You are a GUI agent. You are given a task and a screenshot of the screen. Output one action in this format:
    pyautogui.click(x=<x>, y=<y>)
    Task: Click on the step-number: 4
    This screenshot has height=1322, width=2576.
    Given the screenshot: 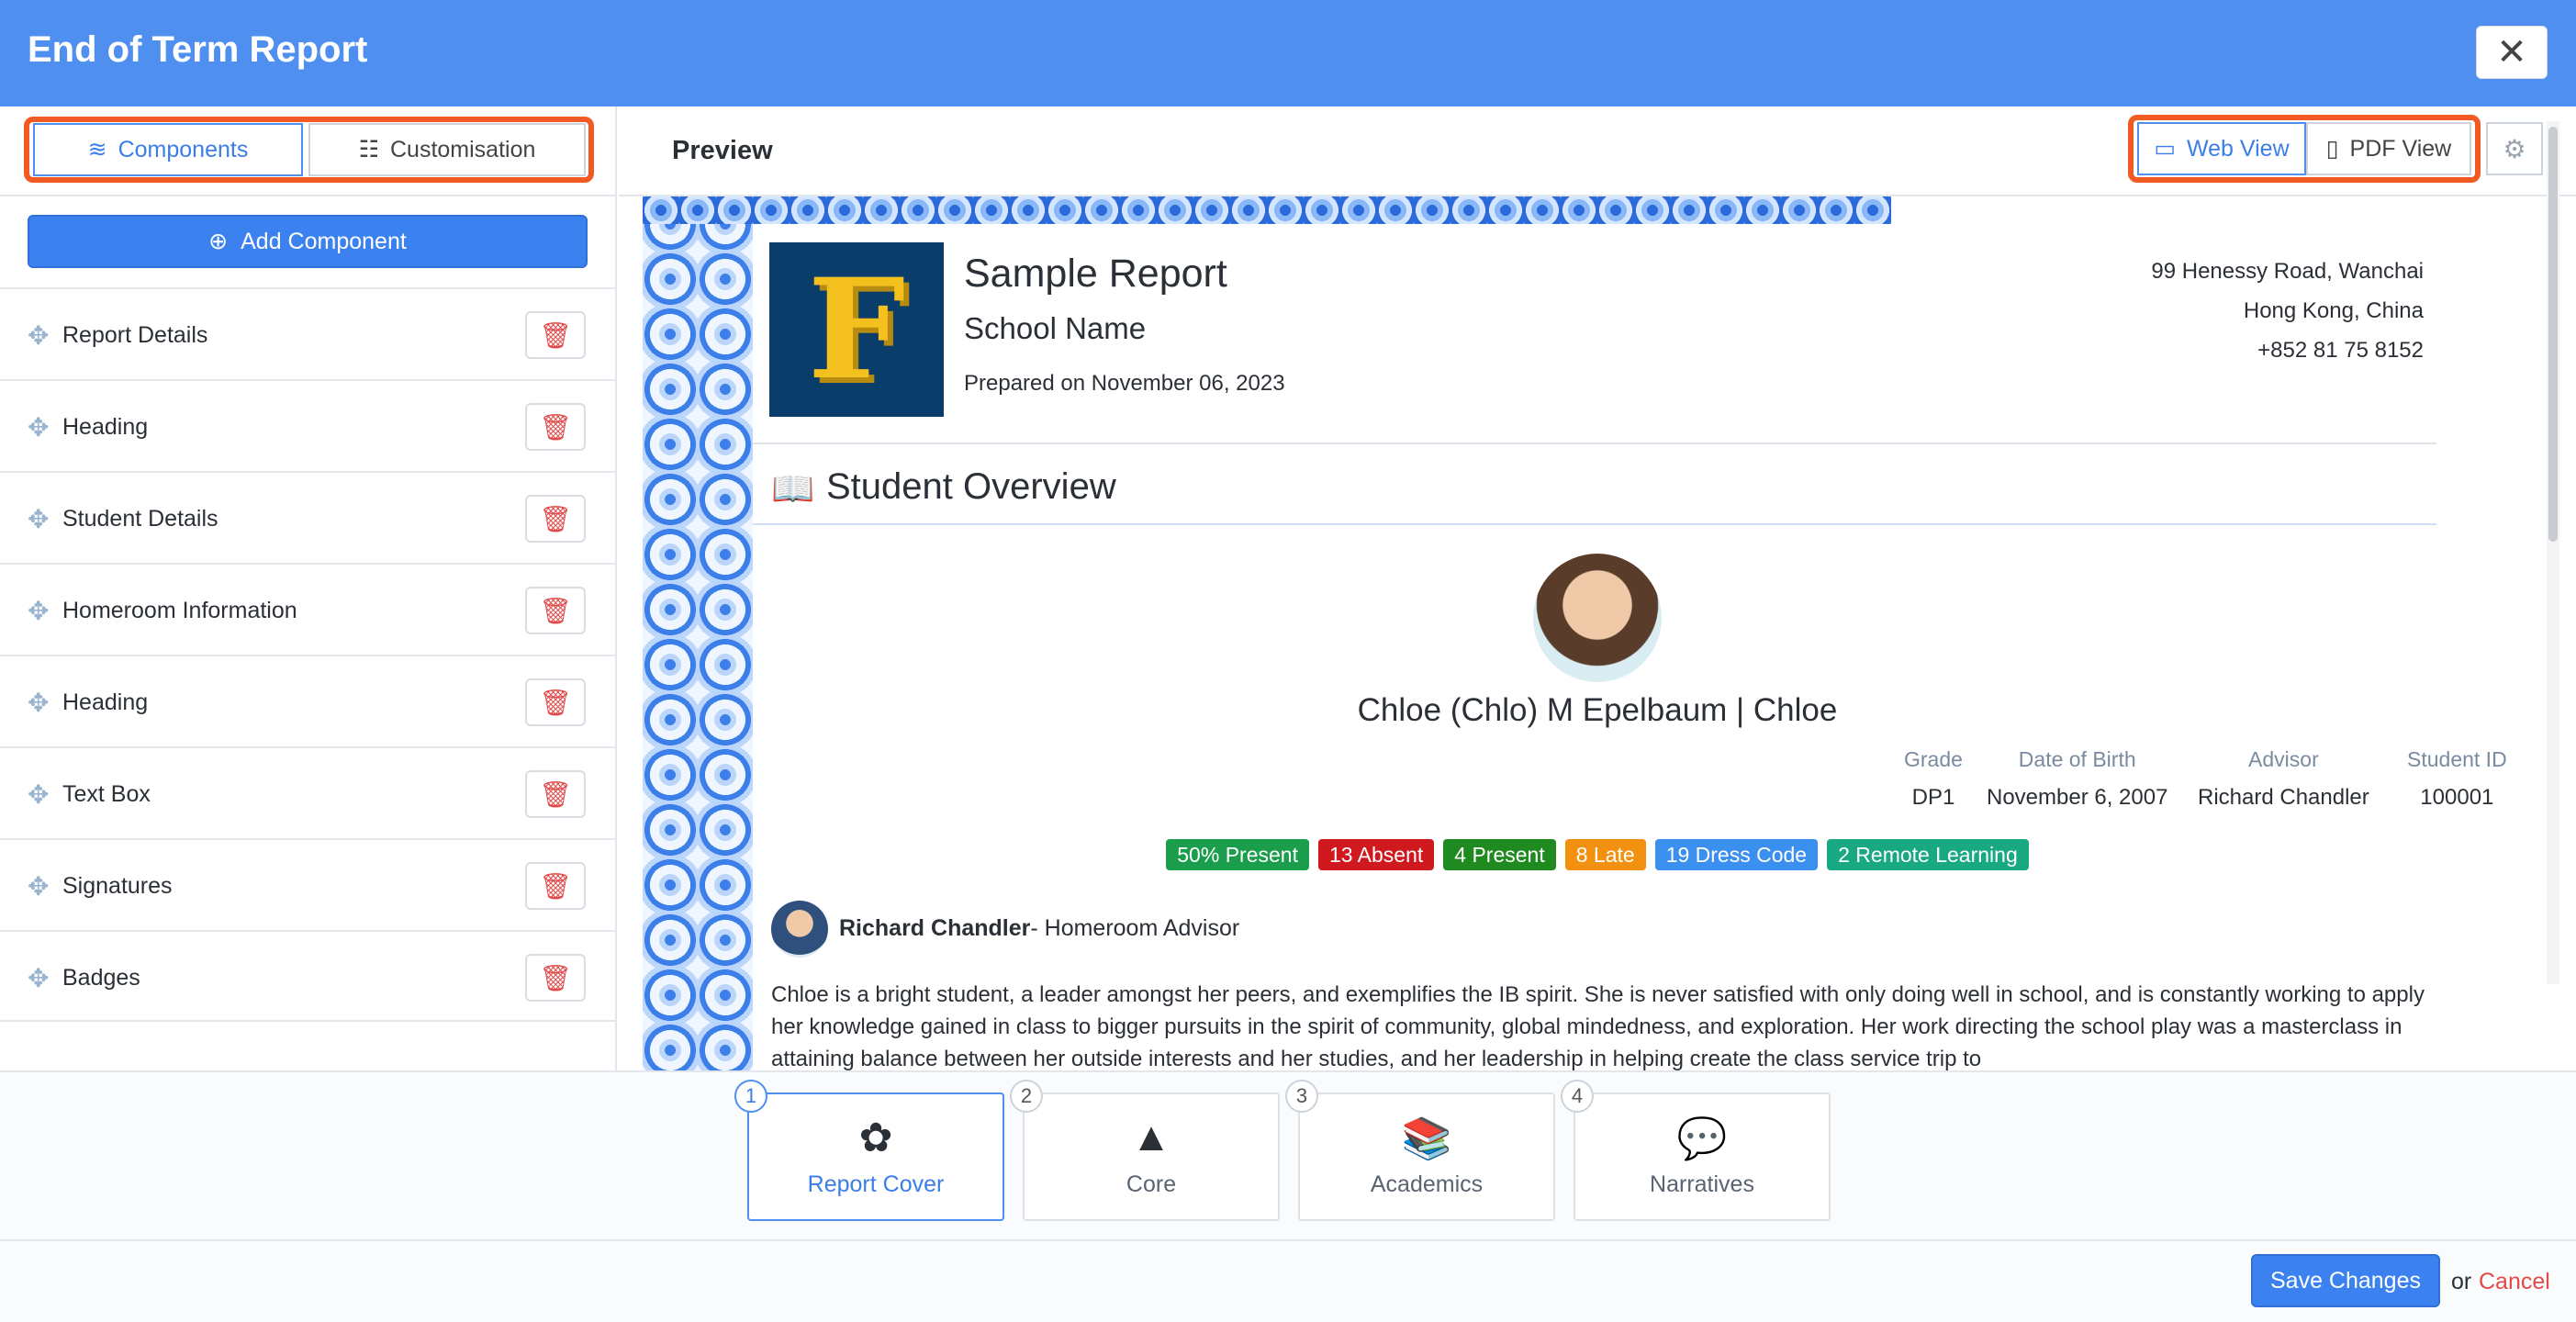 What is the action you would take?
    pyautogui.click(x=1577, y=1096)
    